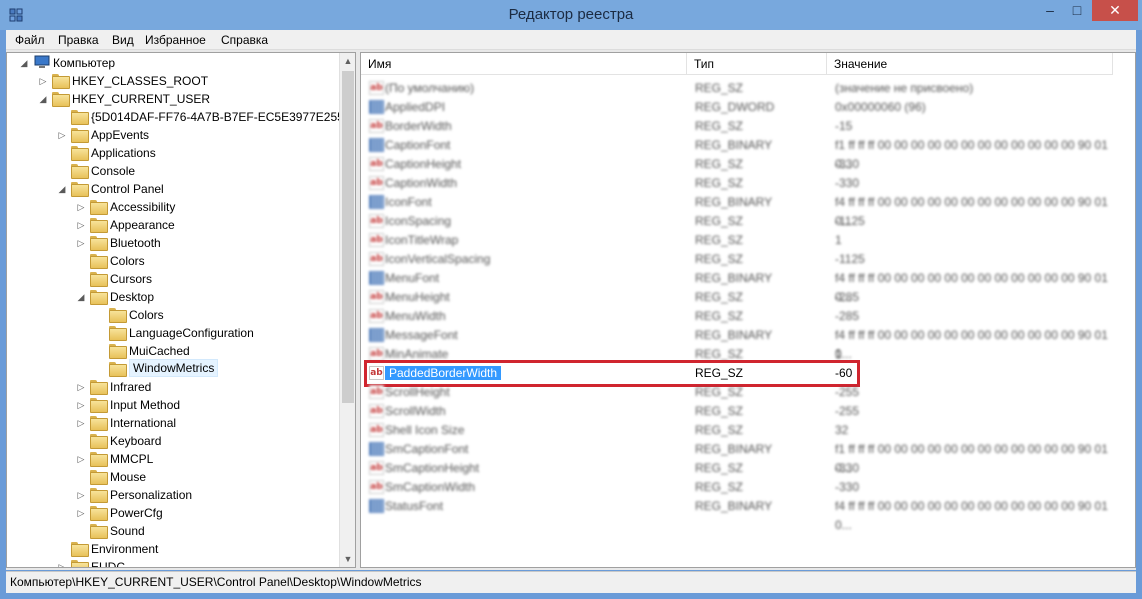 This screenshot has height=599, width=1142. I want to click on tree-item: Mouse, so click(172, 477).